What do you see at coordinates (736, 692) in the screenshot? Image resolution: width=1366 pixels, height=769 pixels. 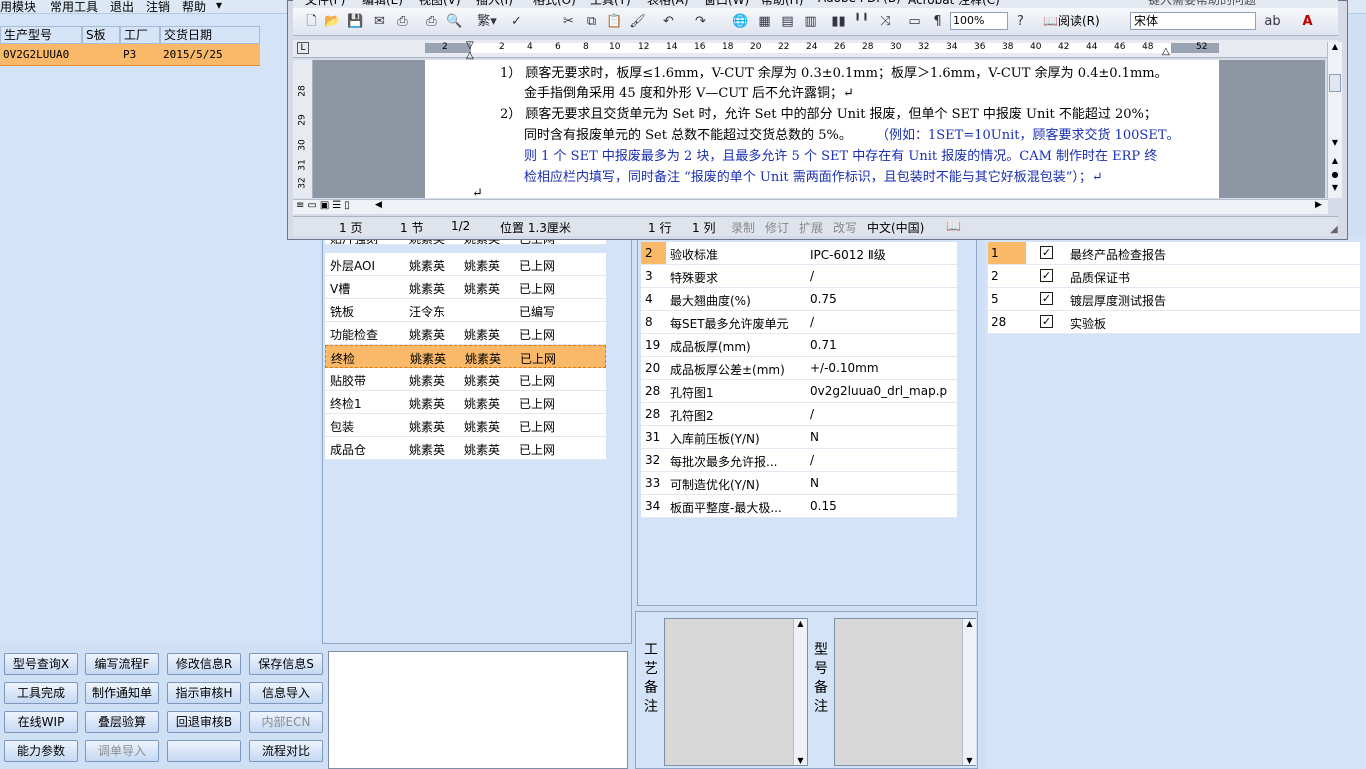 I see `process-note-field` at bounding box center [736, 692].